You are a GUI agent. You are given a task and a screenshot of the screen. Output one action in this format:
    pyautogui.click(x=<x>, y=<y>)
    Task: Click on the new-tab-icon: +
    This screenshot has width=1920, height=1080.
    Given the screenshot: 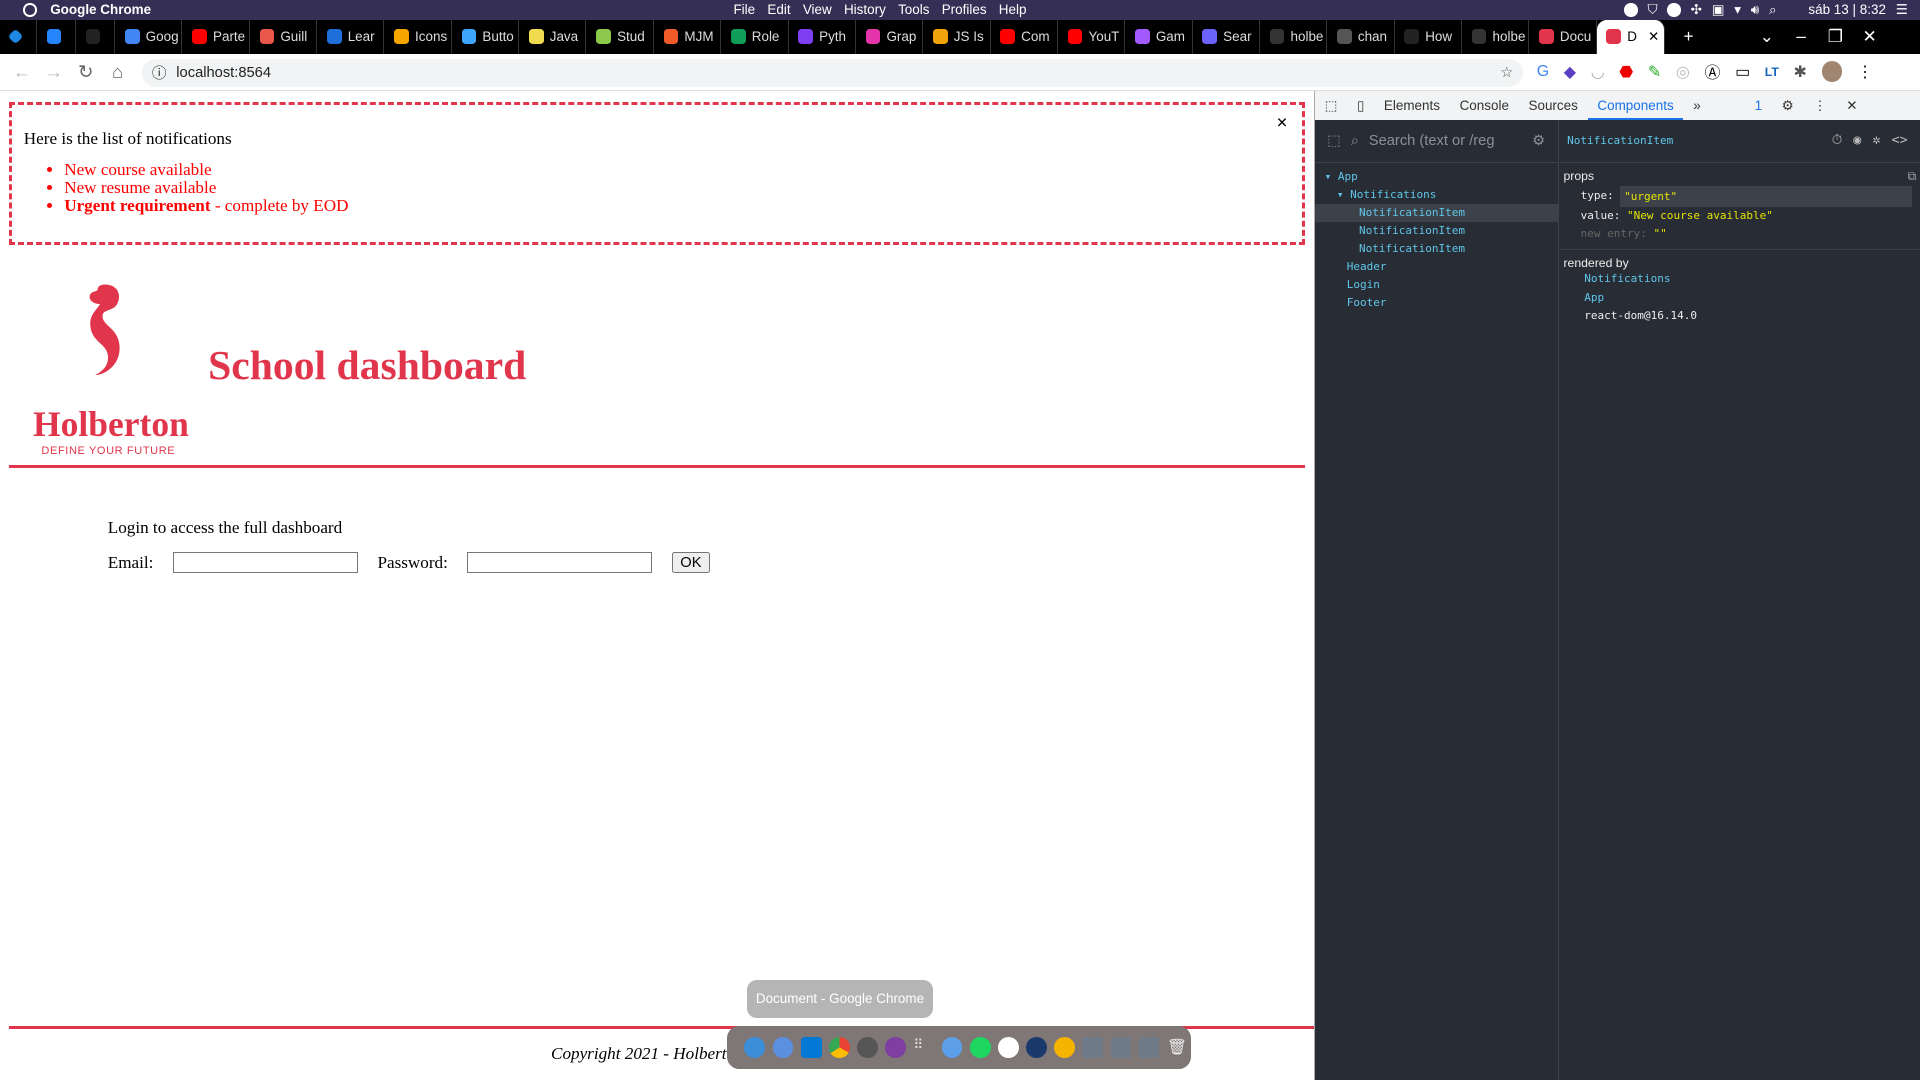 What is the action you would take?
    pyautogui.click(x=1688, y=36)
    